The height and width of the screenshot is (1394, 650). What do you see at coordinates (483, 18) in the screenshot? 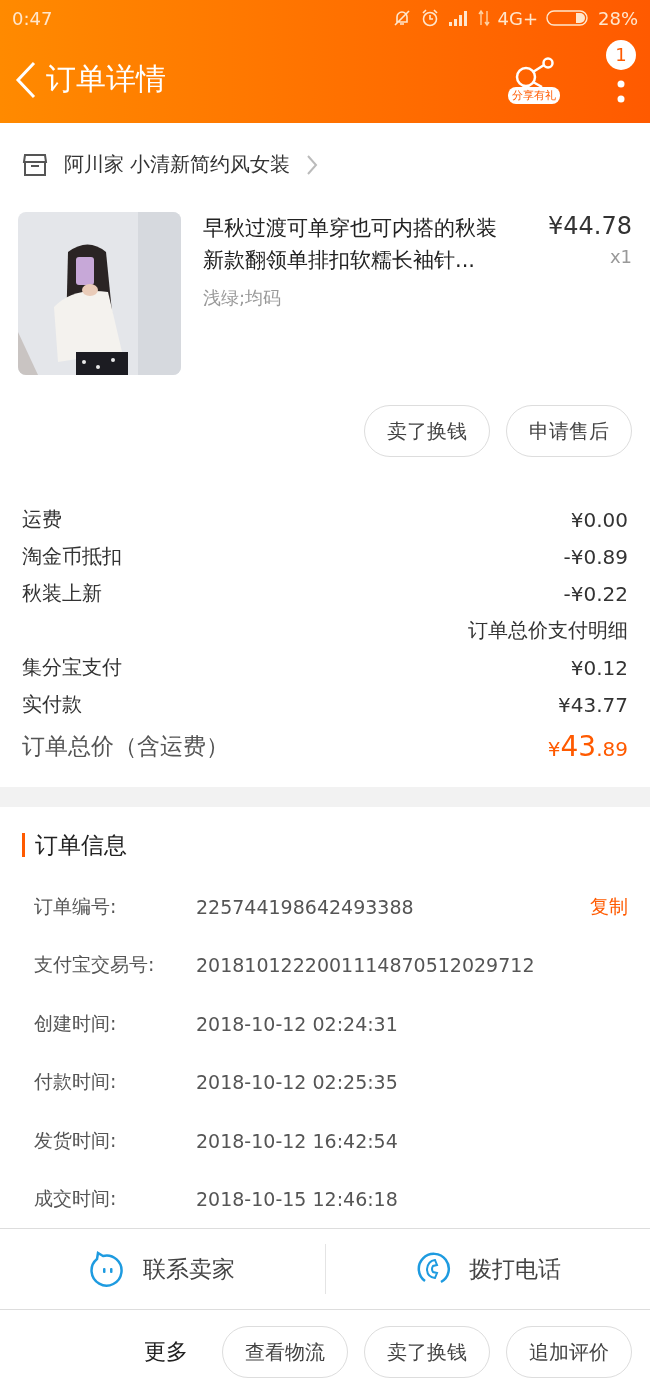
I see `data-arrows-icon` at bounding box center [483, 18].